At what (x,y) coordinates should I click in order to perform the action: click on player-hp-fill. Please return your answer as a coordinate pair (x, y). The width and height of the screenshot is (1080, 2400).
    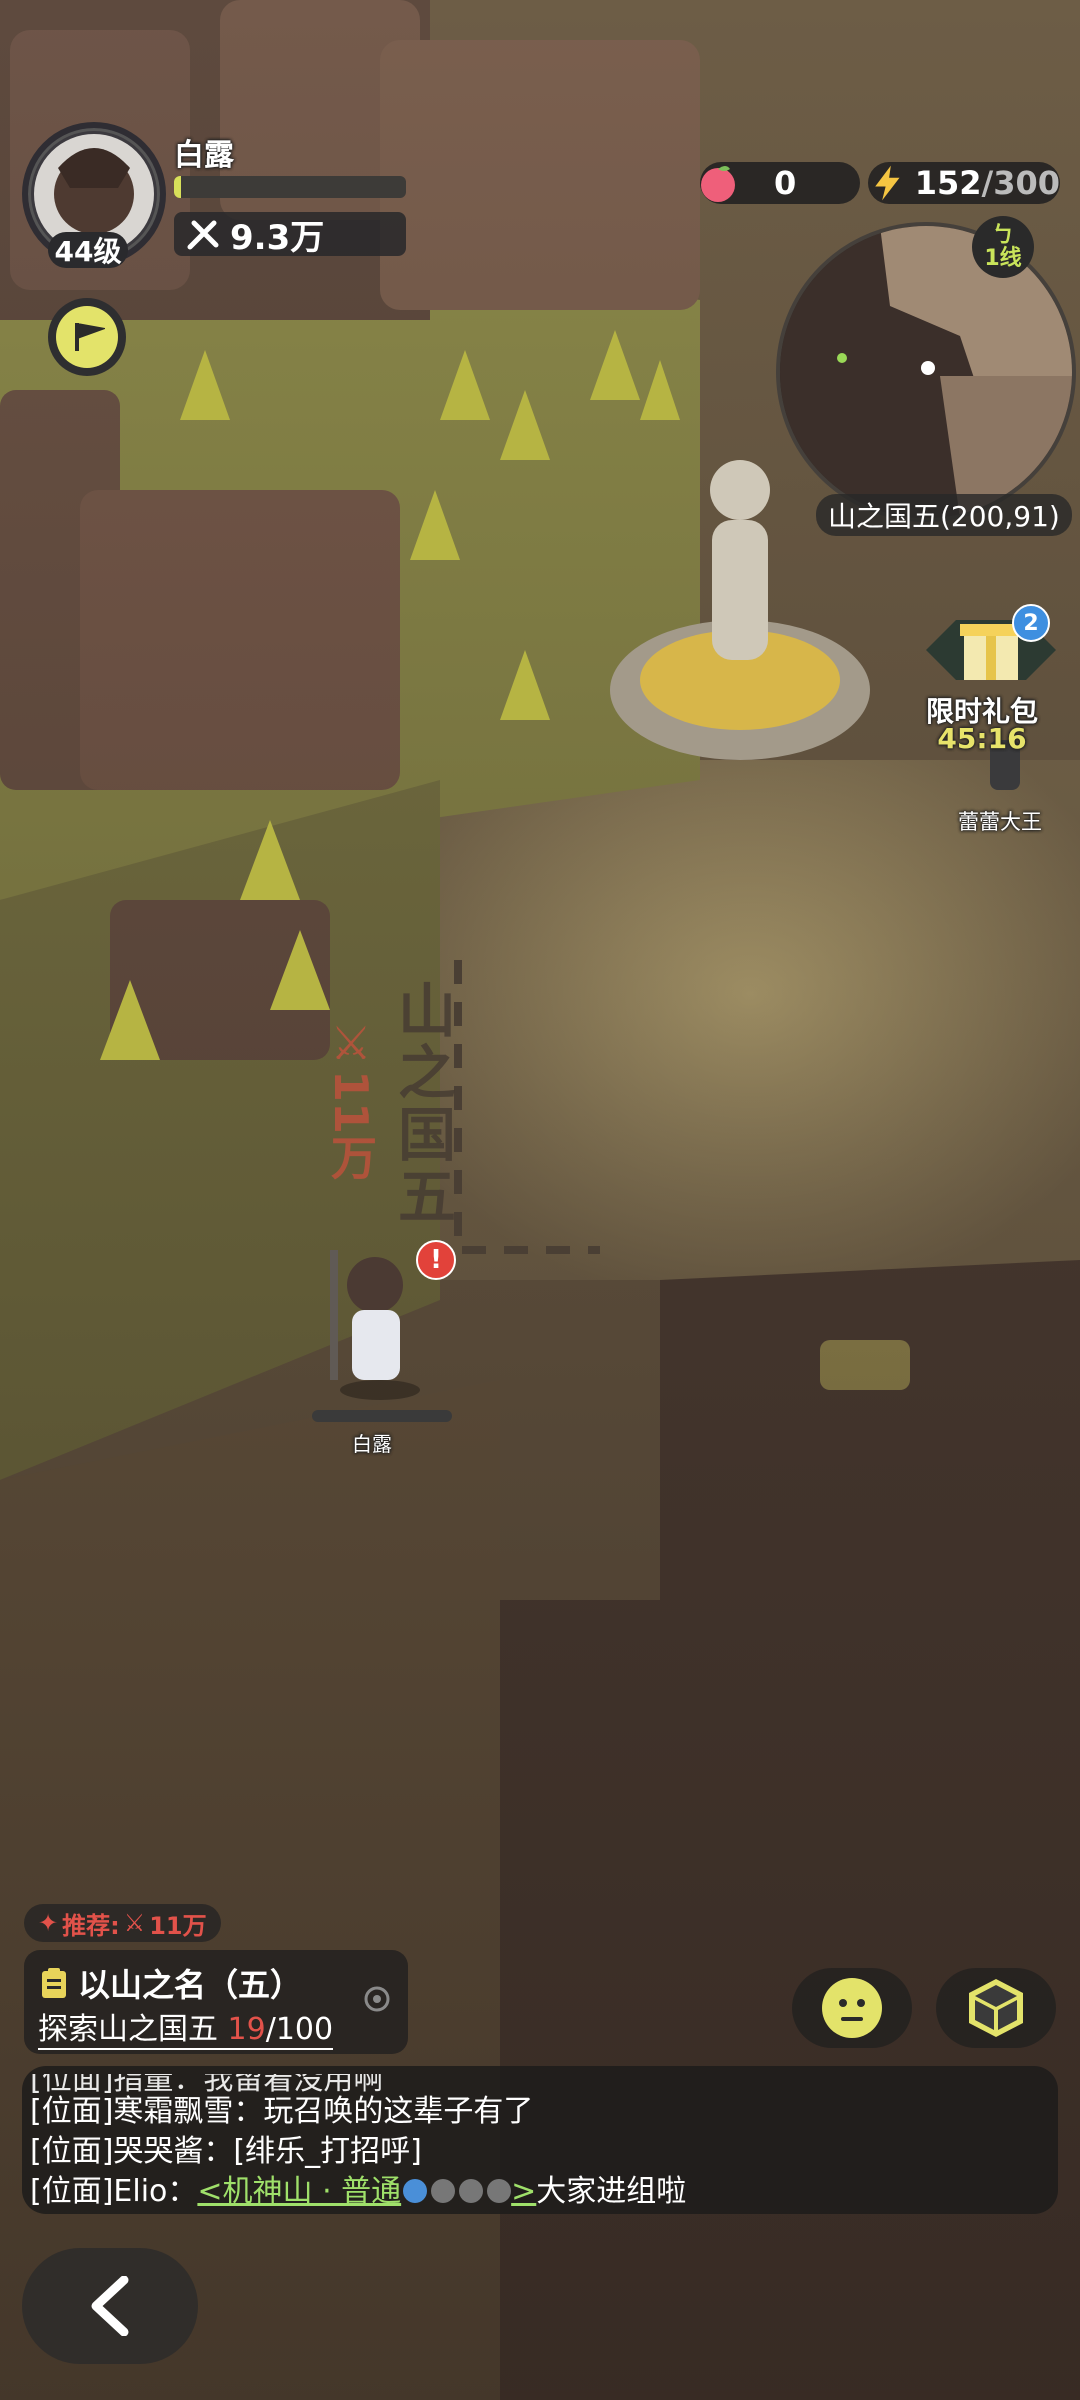
    Looking at the image, I should click on (177, 187).